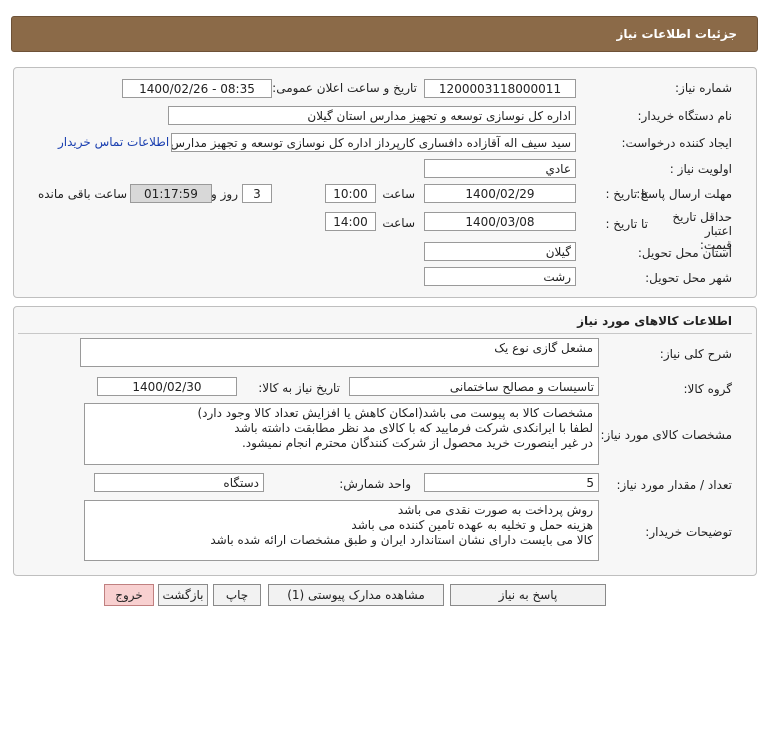  Describe the element at coordinates (299, 388) in the screenshot. I see `need-date-label: تاریخ نیاز به کالا:` at that location.